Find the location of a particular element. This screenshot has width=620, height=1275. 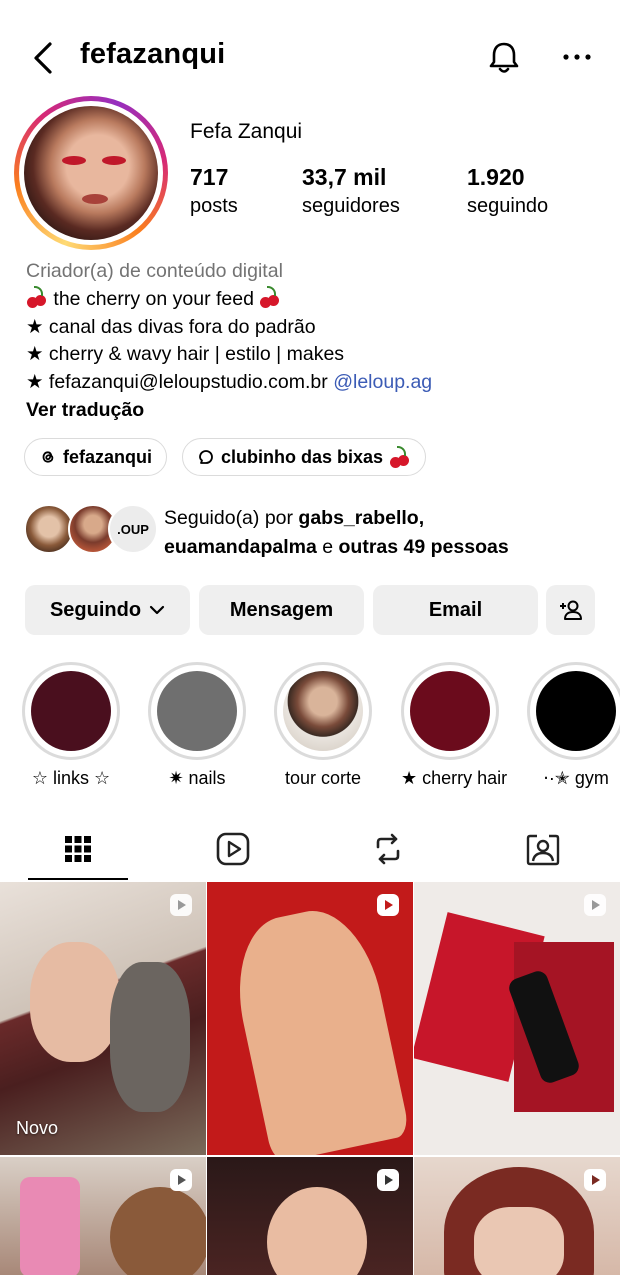

stat-posts: 717 posts is located at coordinates (214, 191).